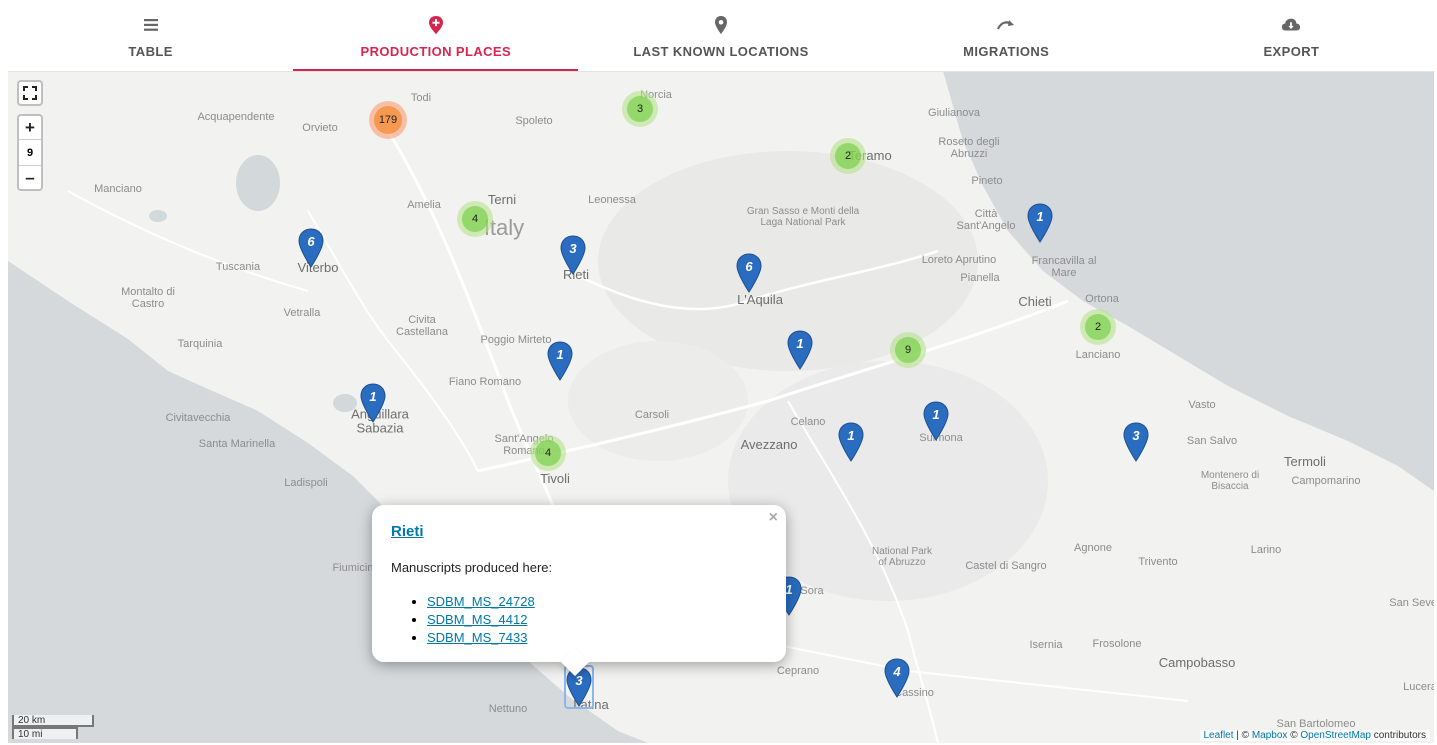  Describe the element at coordinates (150, 51) in the screenshot. I see `tab-table-label: TABLE` at that location.